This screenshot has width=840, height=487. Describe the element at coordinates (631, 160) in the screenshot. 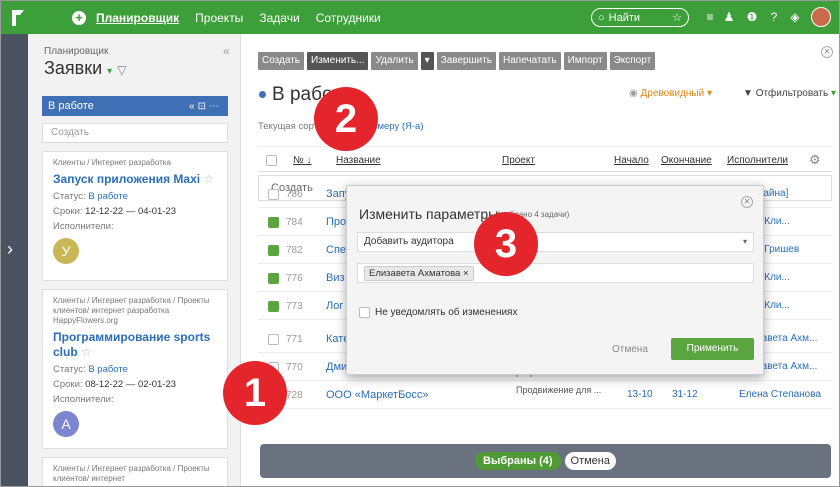

I see `col-start: Начало` at that location.